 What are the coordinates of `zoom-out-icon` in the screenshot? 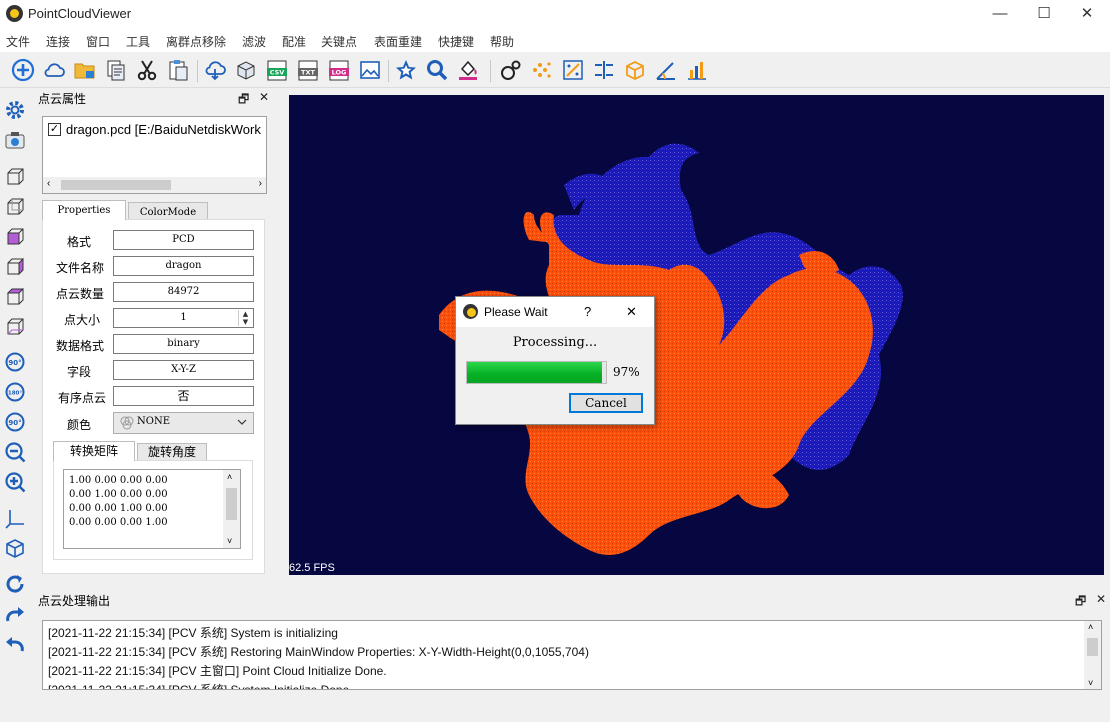 It's located at (15, 452).